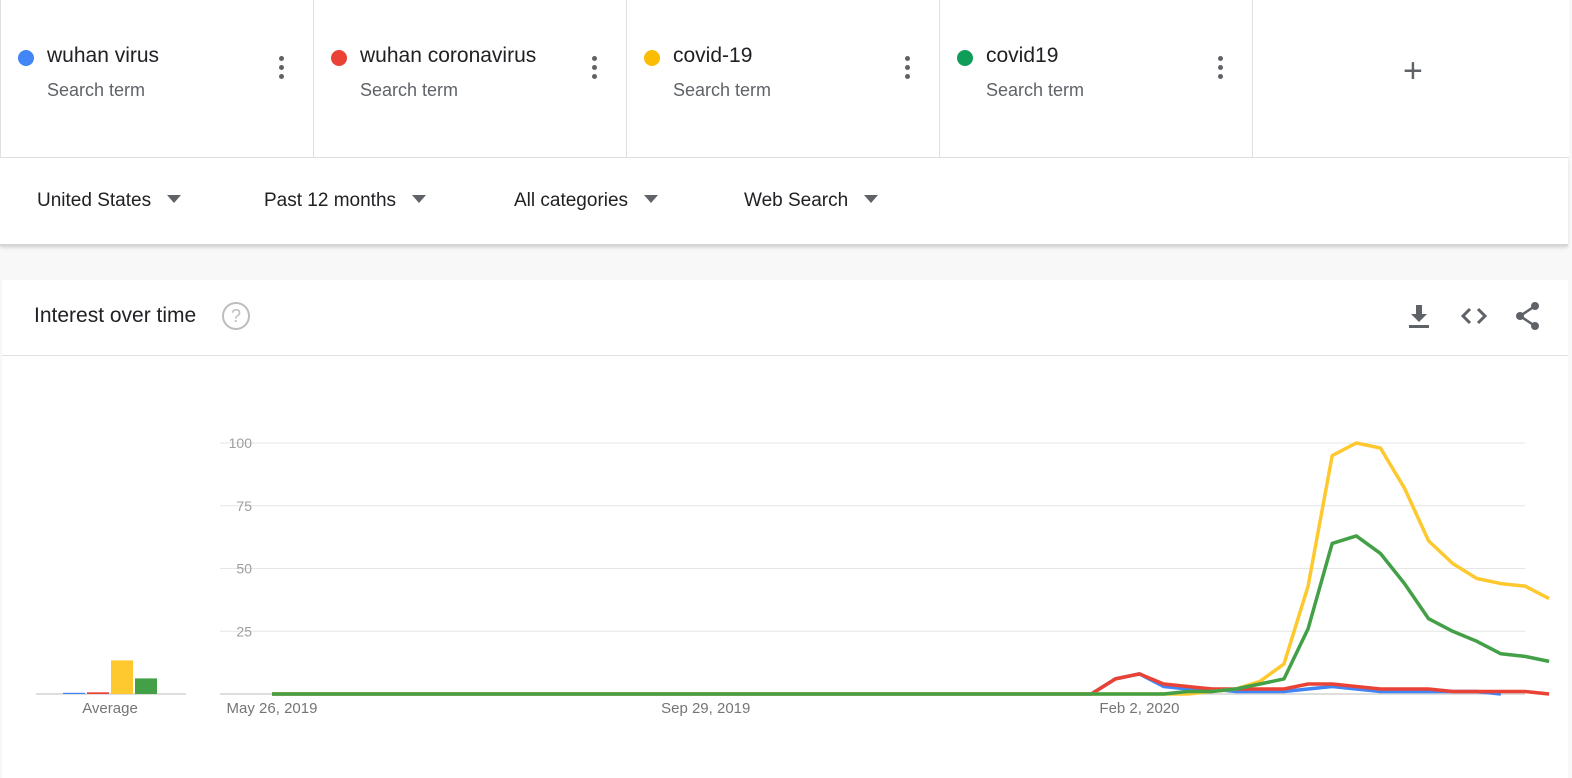 This screenshot has height=778, width=1572. Describe the element at coordinates (448, 56) in the screenshot. I see `term-name: wuhan coronavirus` at that location.